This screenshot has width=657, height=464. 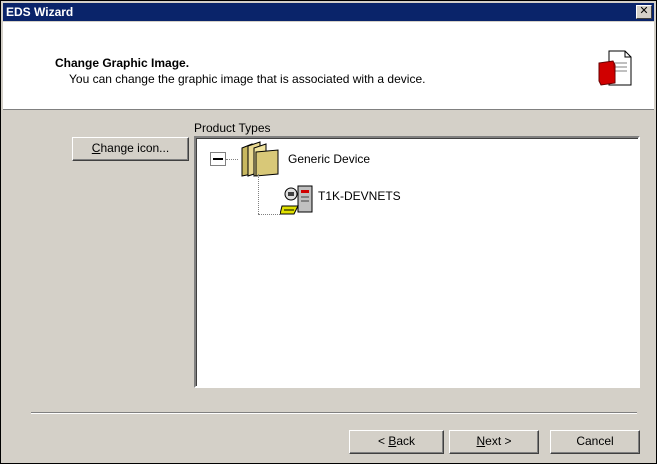 I want to click on tree-node-generic-device: Generic Device, so click(x=329, y=159).